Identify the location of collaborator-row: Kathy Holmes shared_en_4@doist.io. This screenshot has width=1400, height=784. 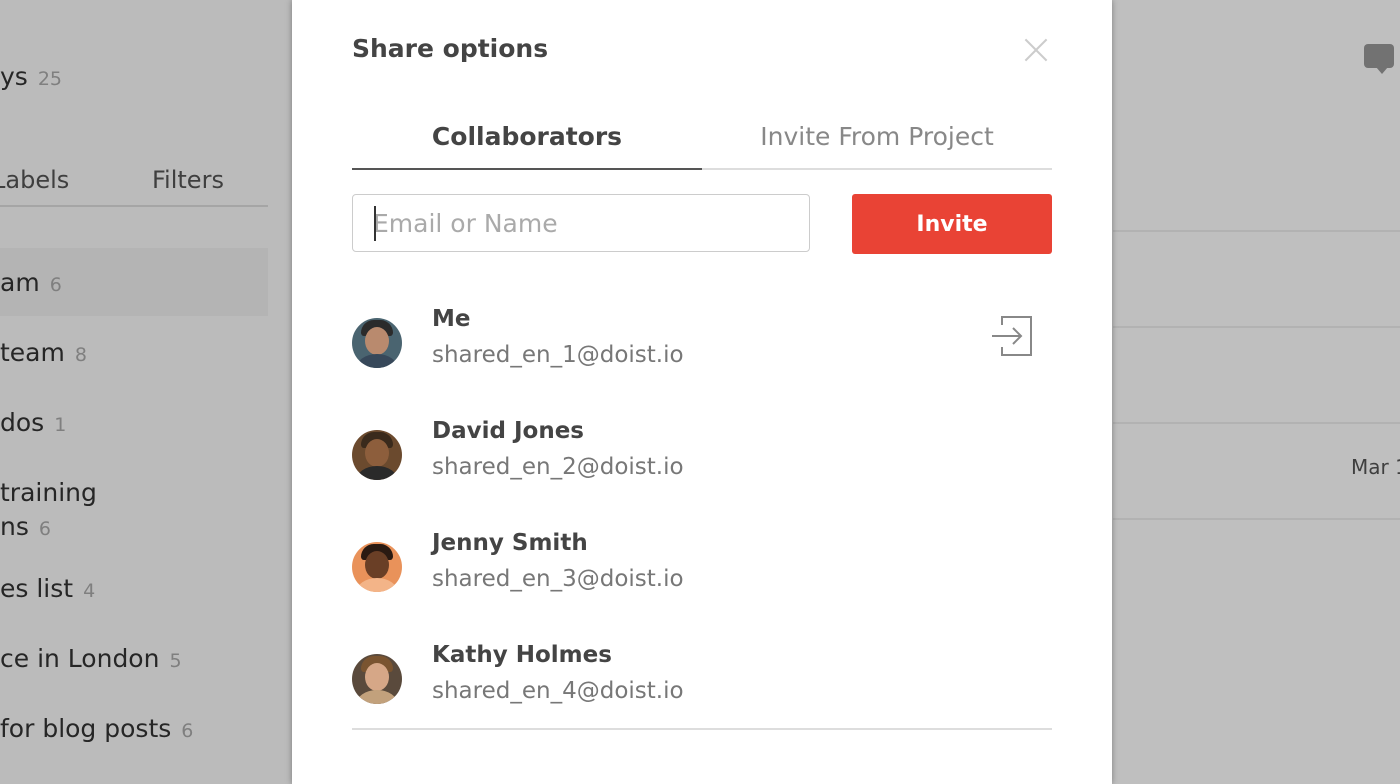
(702, 682).